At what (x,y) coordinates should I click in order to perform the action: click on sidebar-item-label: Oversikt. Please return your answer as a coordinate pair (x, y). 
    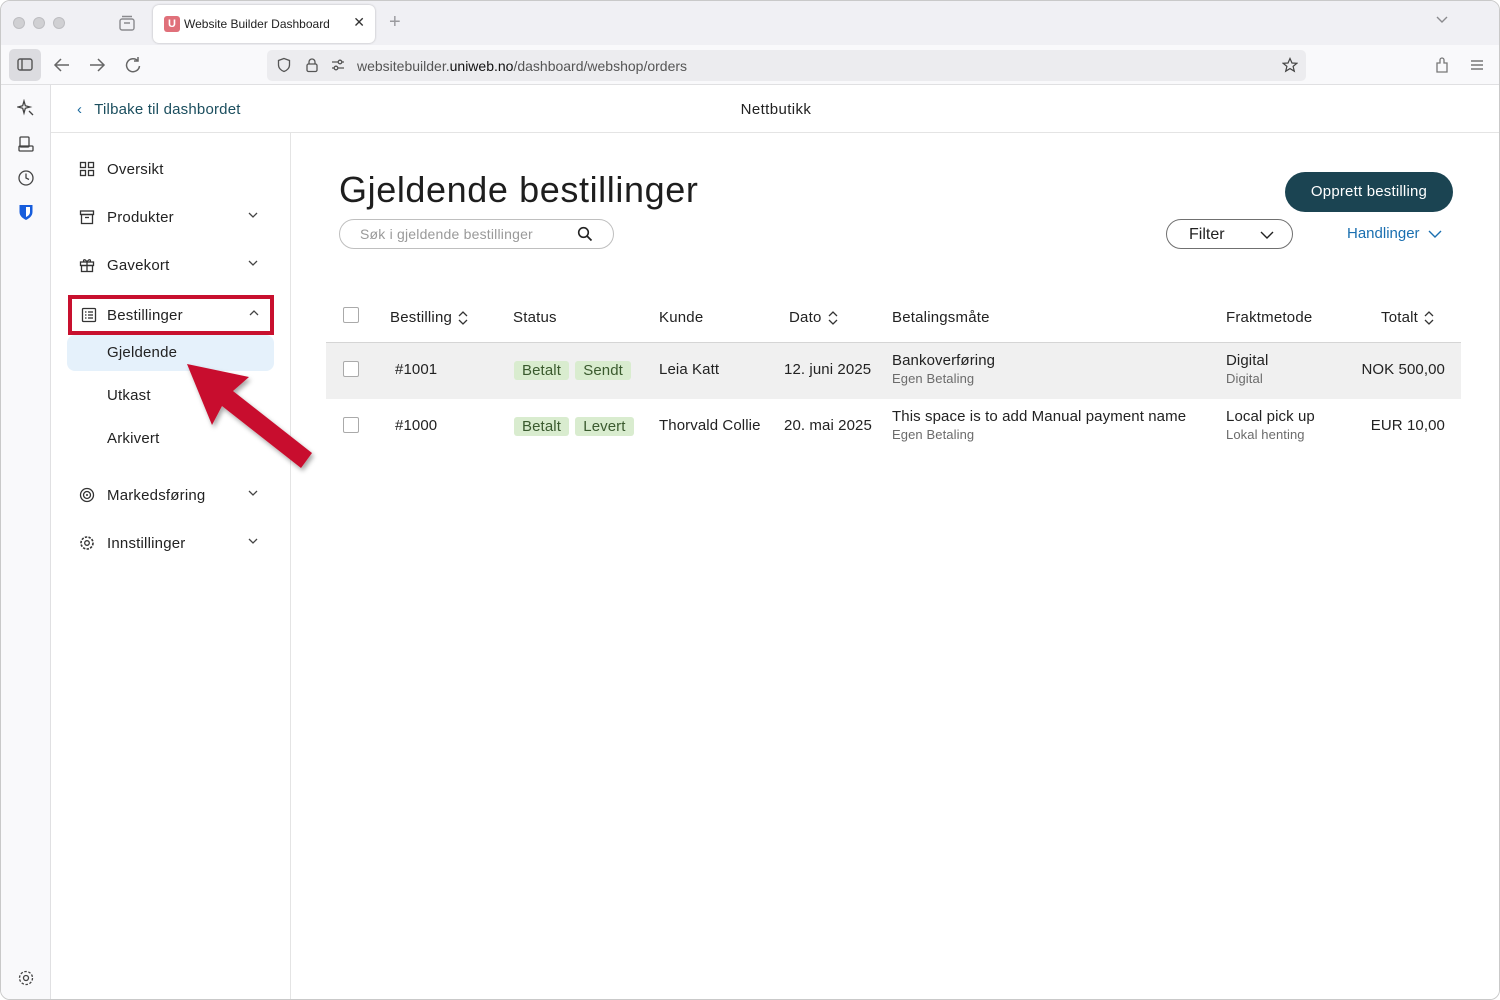
    Looking at the image, I should click on (135, 169).